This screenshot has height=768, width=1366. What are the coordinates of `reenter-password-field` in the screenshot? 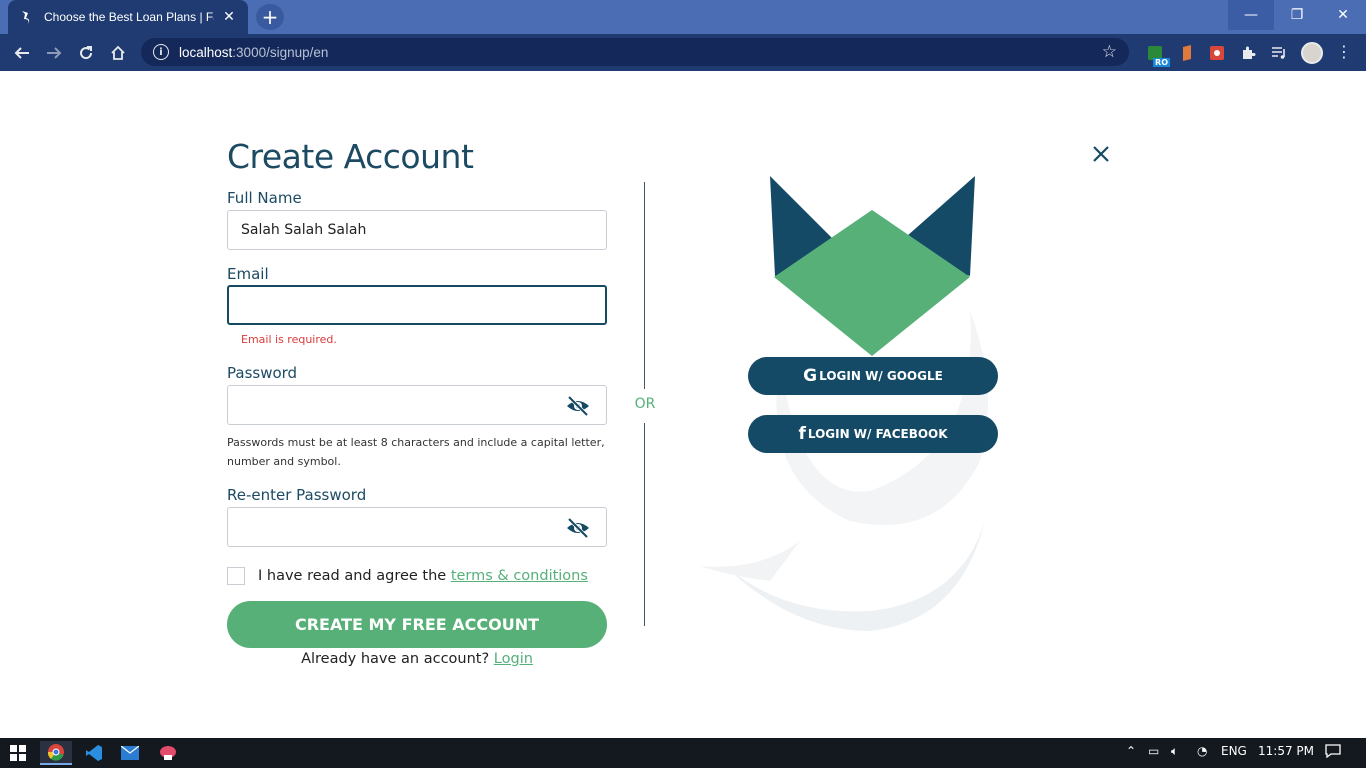 It's located at (417, 527).